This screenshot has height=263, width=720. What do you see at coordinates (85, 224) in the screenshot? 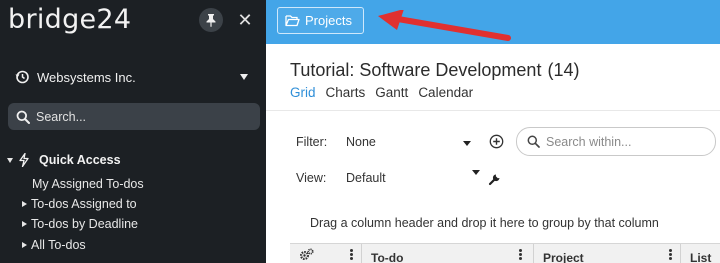
I see `sidebar-item-label: To-dos by Deadline` at bounding box center [85, 224].